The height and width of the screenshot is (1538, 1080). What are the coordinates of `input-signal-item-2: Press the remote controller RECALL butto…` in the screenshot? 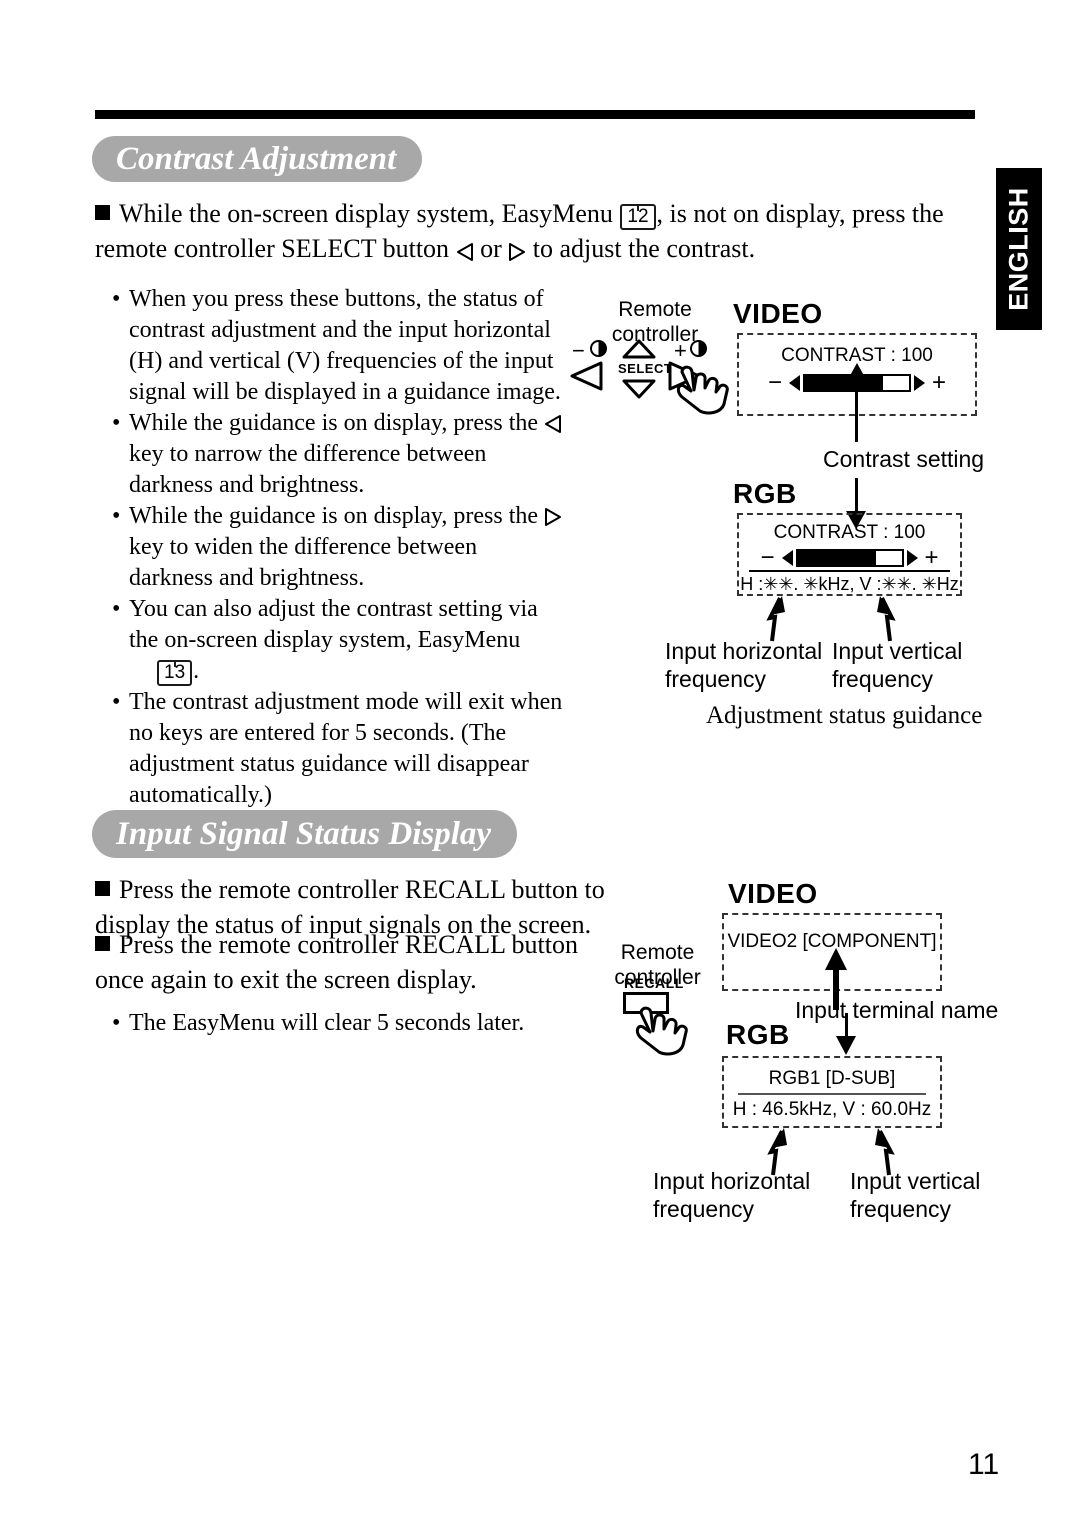 It's located at (345, 962).